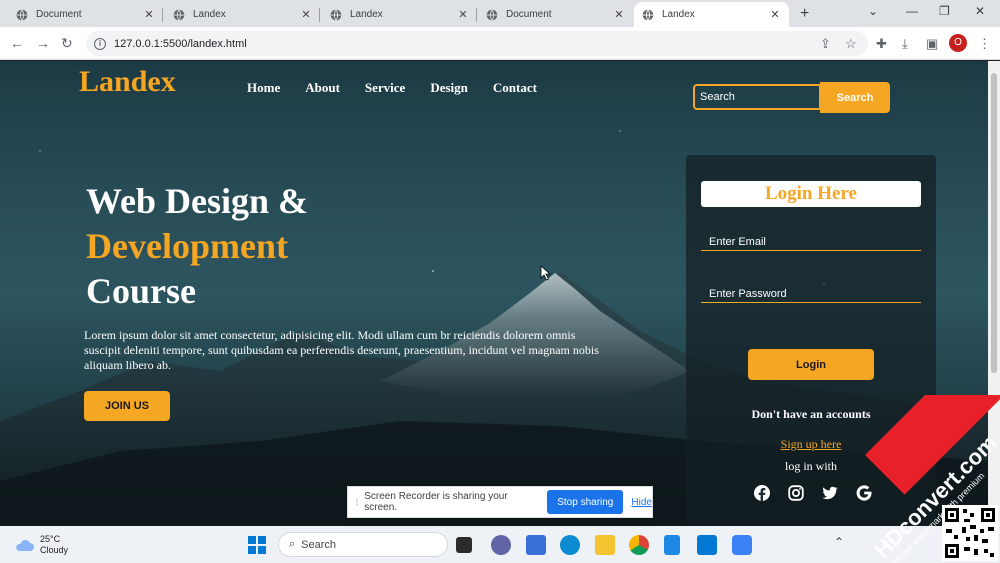 Image resolution: width=1000 pixels, height=563 pixels. I want to click on instagram-icon, so click(796, 493).